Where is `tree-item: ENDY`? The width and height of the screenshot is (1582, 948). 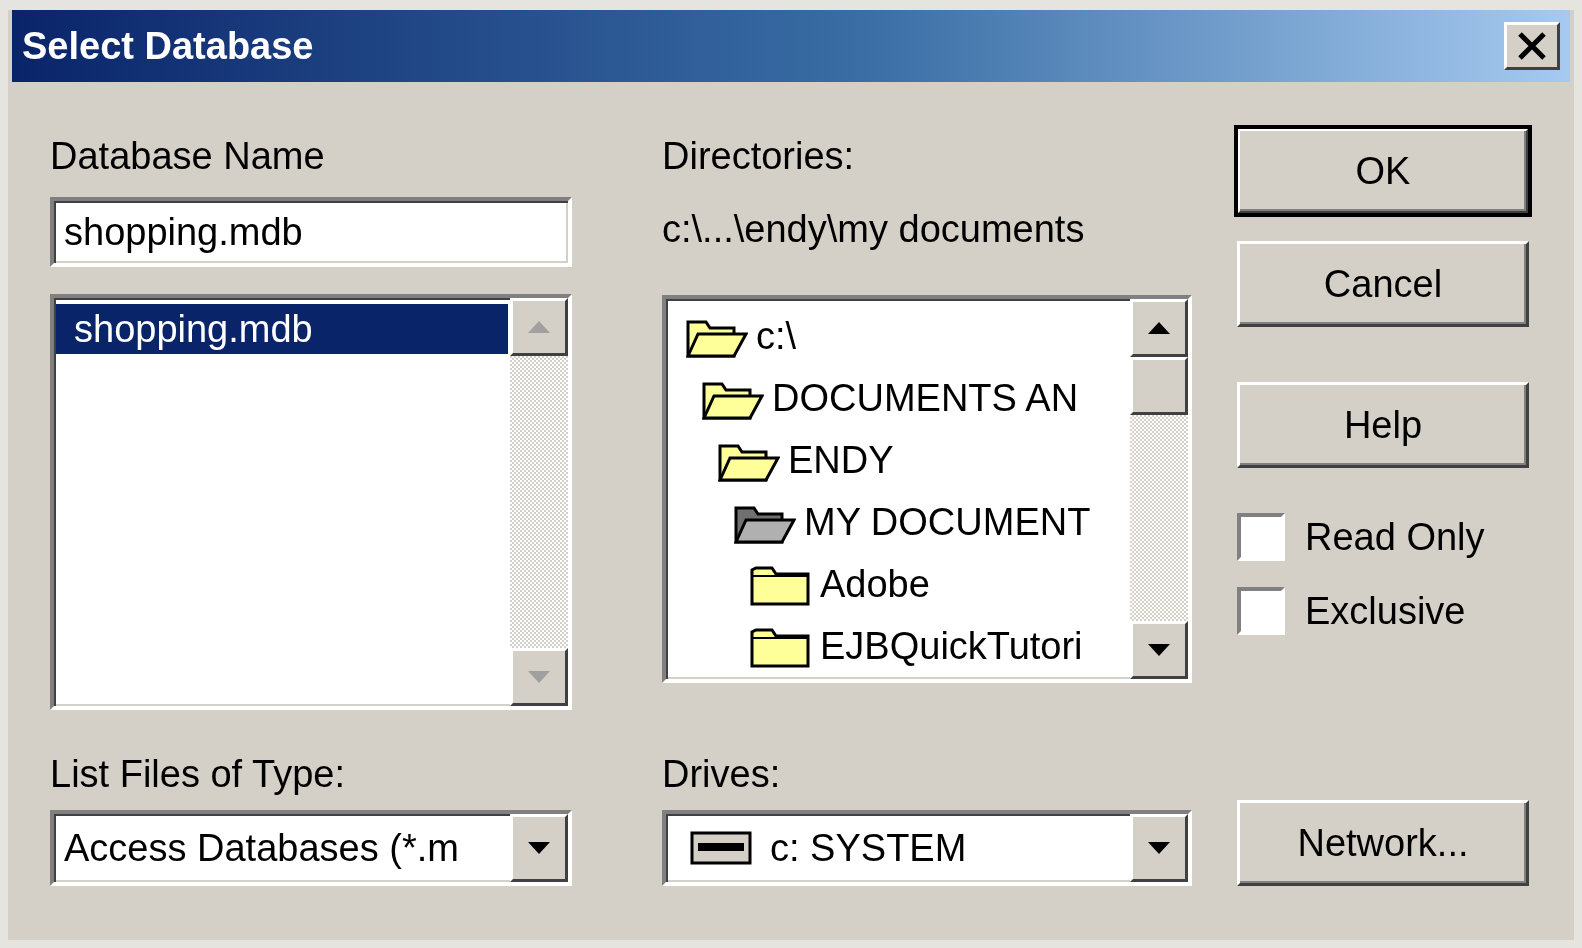
tree-item: ENDY is located at coordinates (898, 460).